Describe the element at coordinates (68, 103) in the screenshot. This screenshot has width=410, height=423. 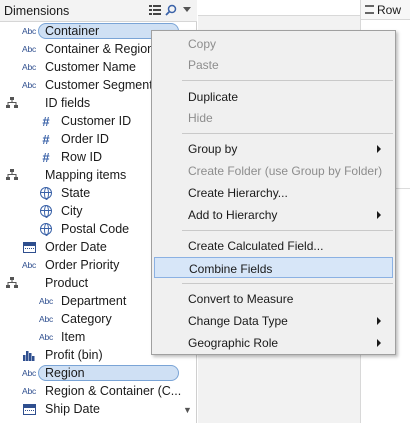
I see `hierarchy-label: ID fields` at that location.